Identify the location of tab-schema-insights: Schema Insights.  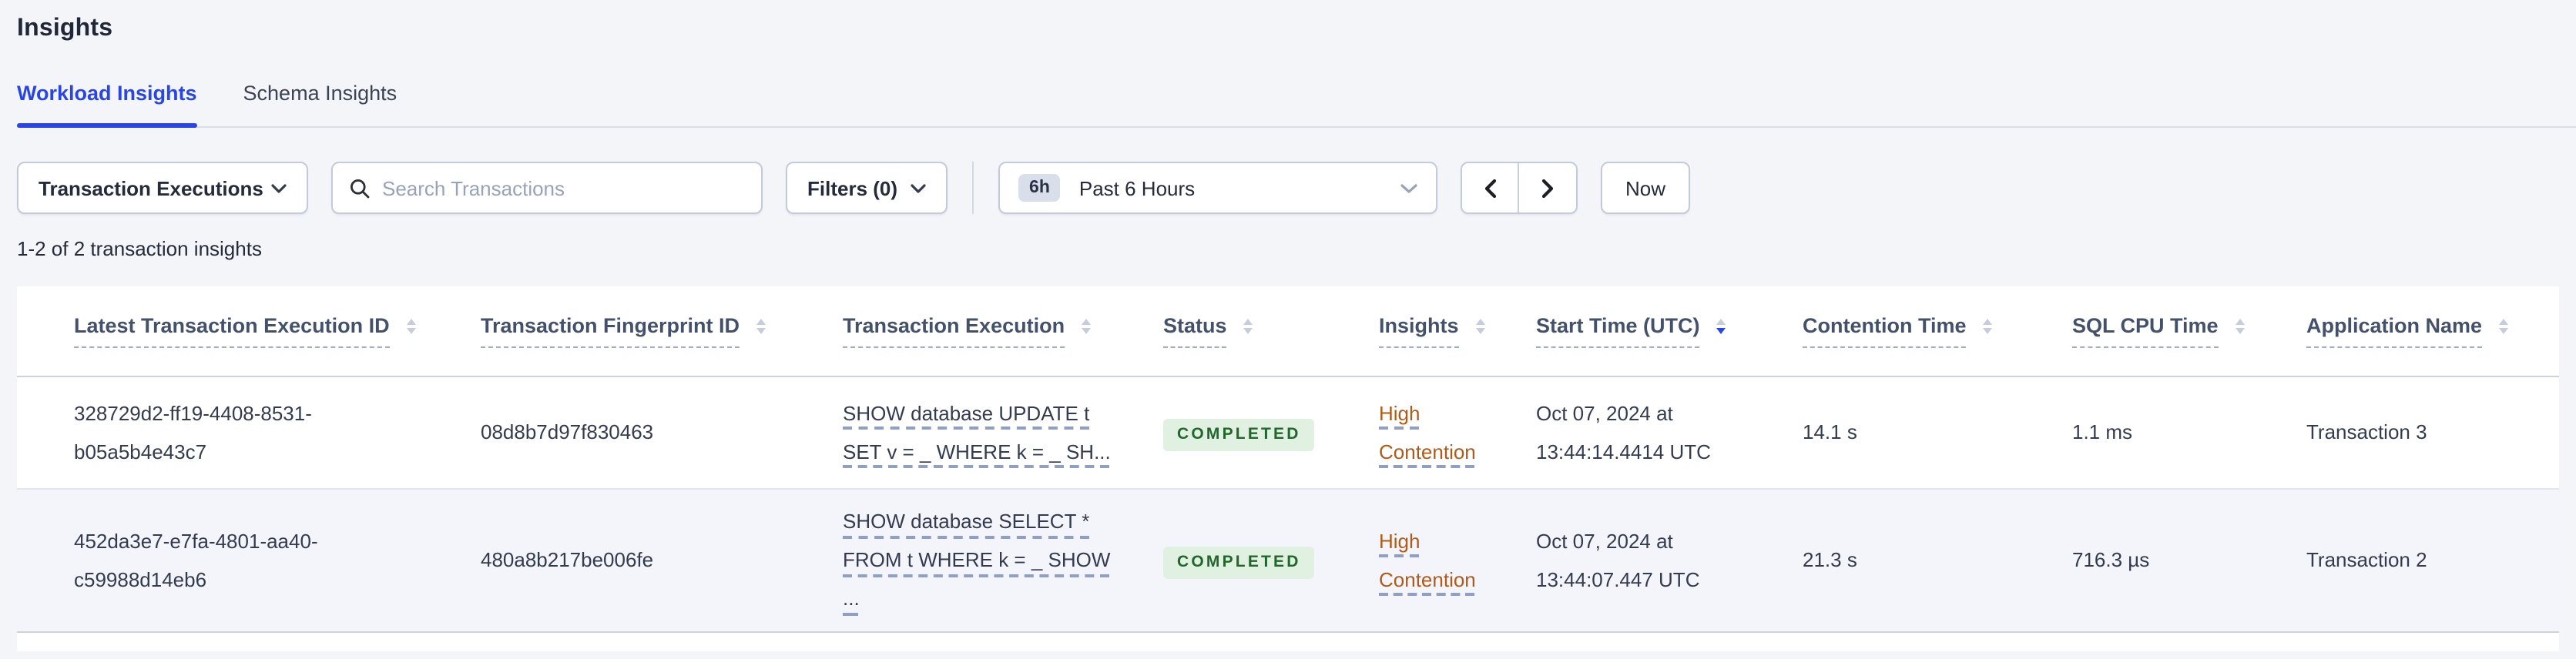
(320, 105).